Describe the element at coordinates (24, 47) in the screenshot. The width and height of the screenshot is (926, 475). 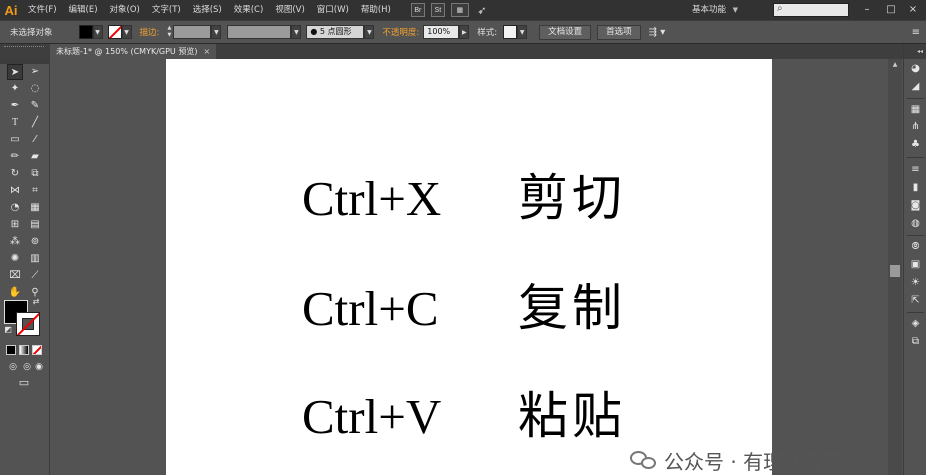
I see `panel-grip` at that location.